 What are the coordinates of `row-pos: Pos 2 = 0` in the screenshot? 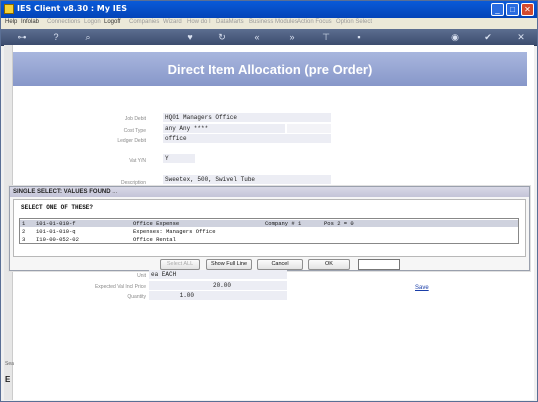 It's located at (339, 223).